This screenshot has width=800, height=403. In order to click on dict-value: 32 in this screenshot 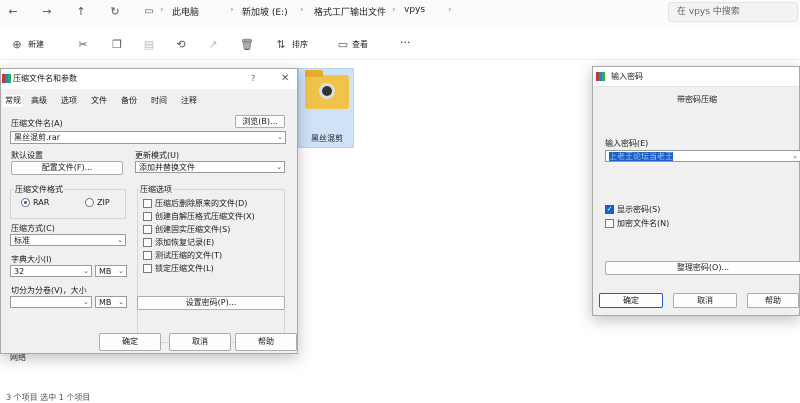, I will do `click(19, 271)`.